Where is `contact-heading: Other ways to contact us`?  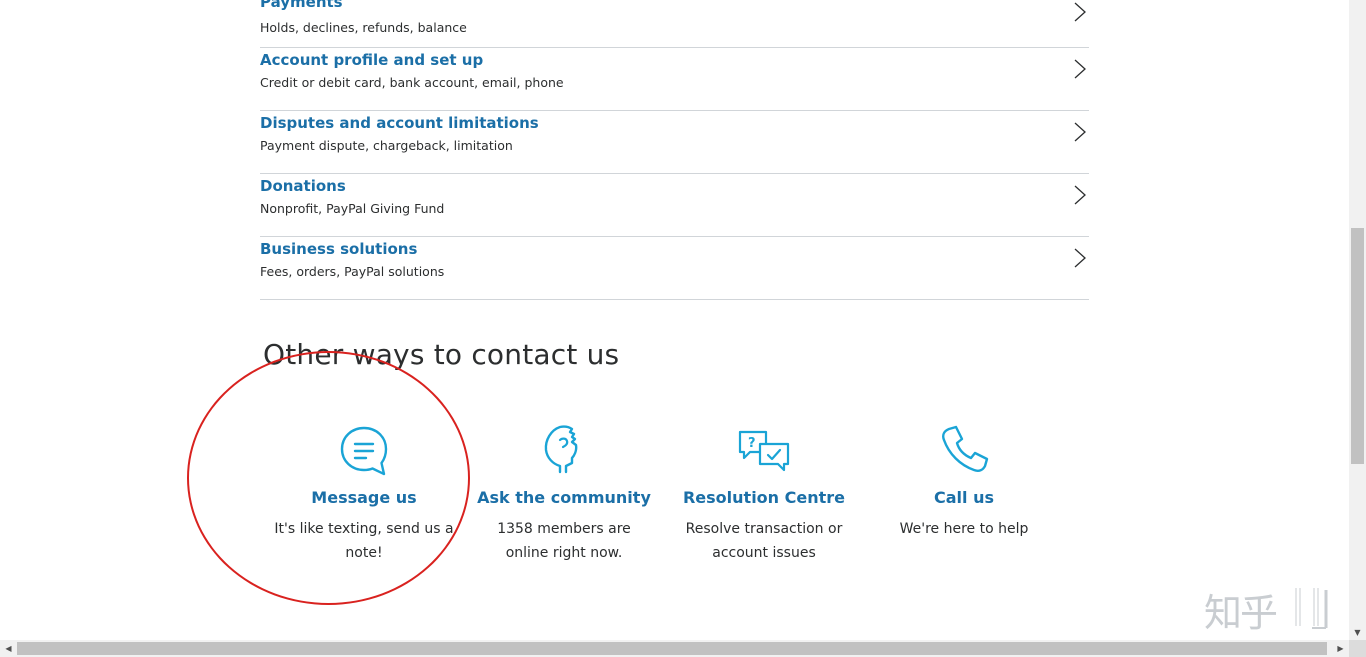 contact-heading: Other ways to contact us is located at coordinates (441, 354).